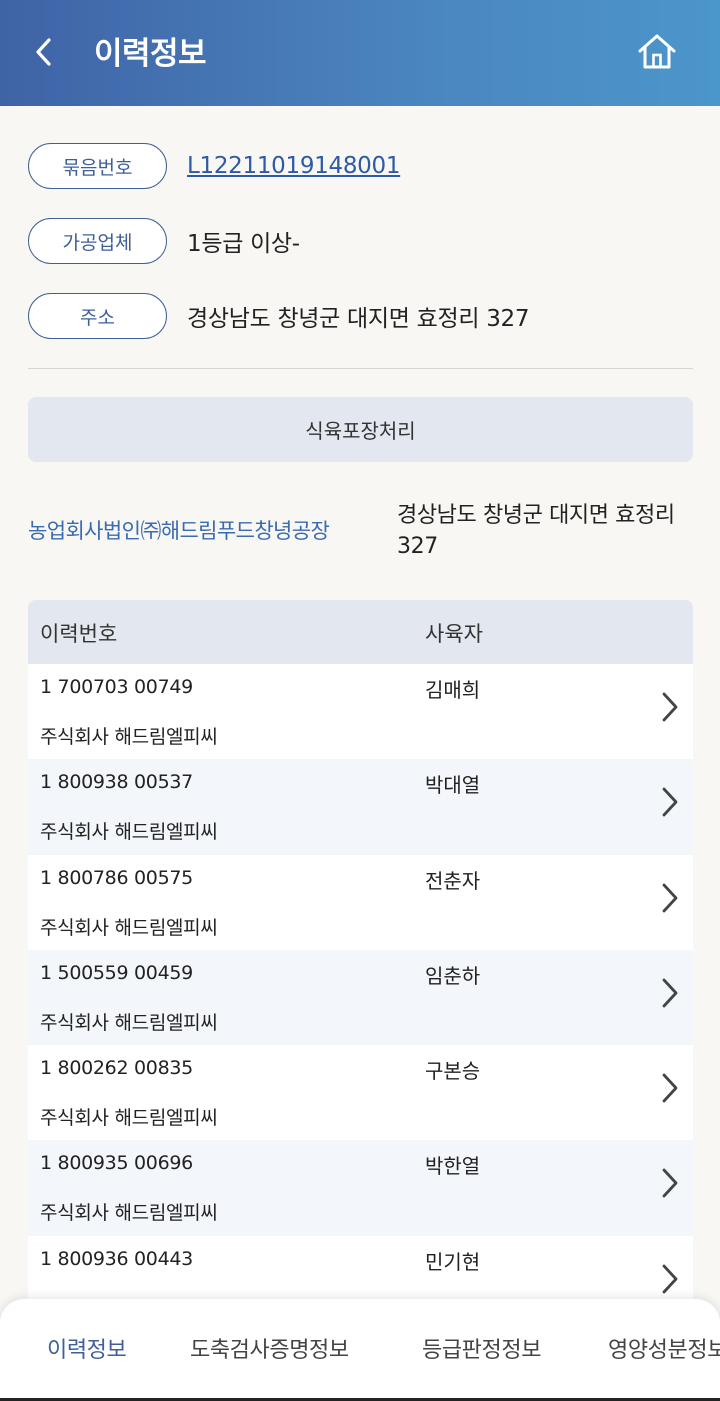  Describe the element at coordinates (243, 244) in the screenshot. I see `processor-value: 1등급 이상-` at that location.